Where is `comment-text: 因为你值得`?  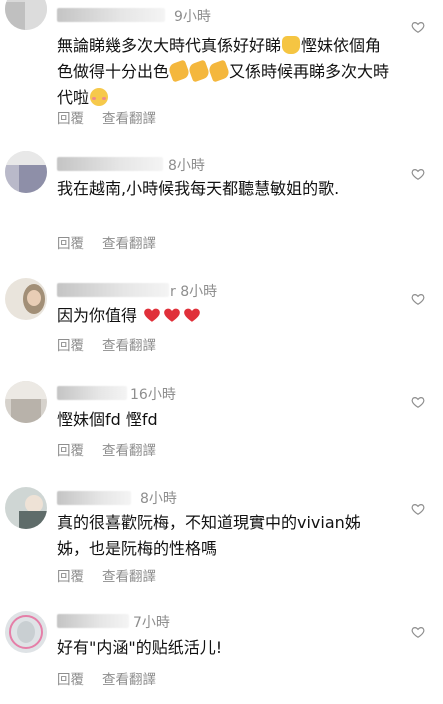 comment-text: 因为你值得 is located at coordinates (227, 316).